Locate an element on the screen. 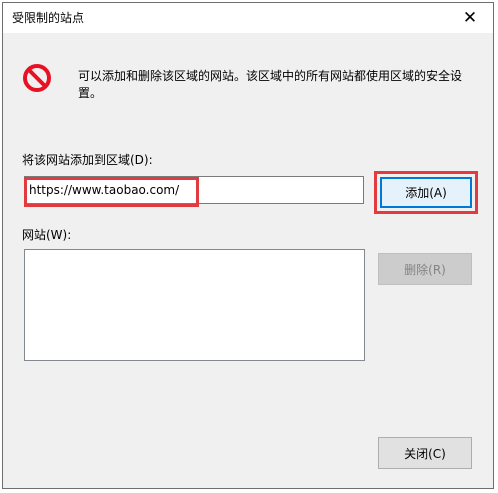 This screenshot has height=493, width=498. window-title: 受限制的站点 is located at coordinates (48, 18).